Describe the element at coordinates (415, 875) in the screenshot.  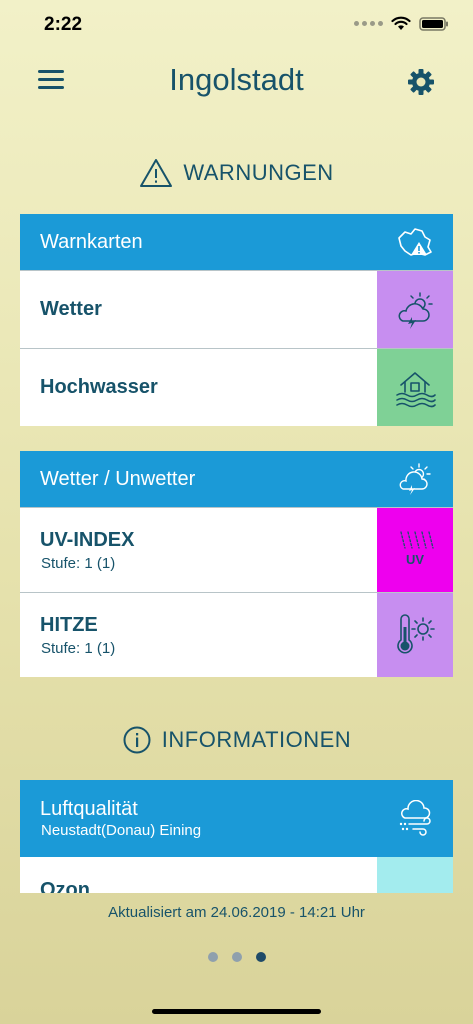
I see `ozon-tile` at that location.